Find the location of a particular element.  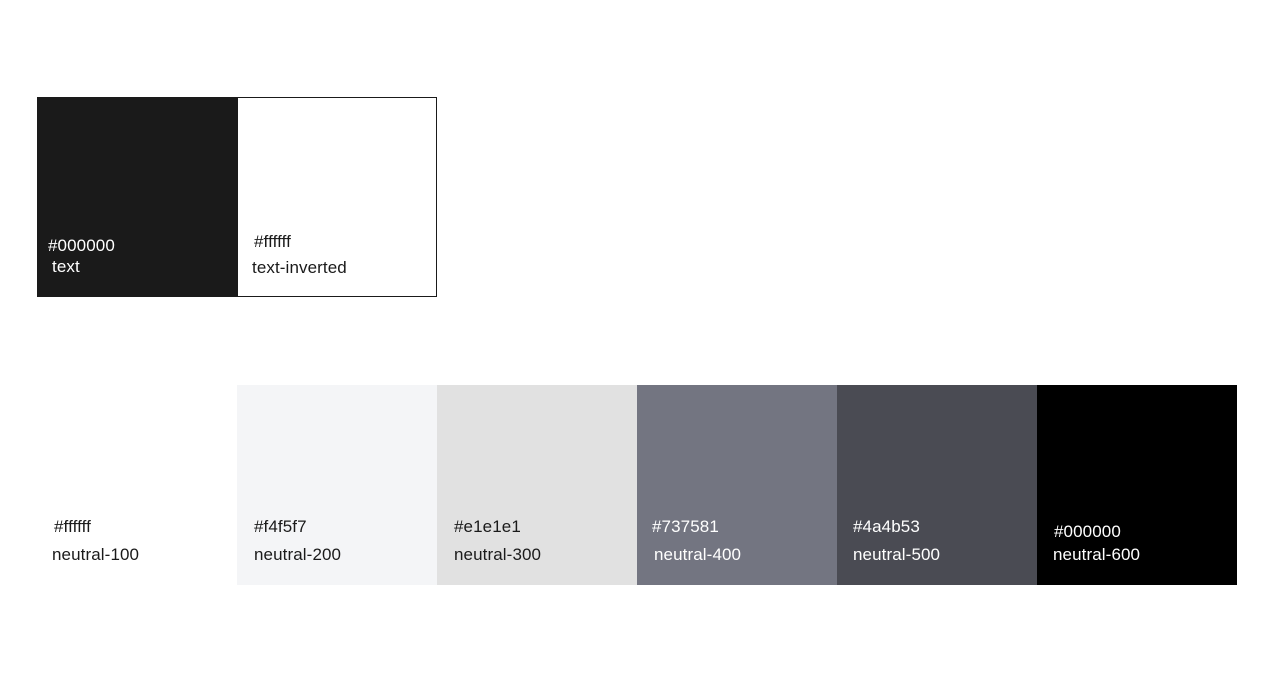

swatch-neutral-100: #ffffff neutral-100 is located at coordinates (137, 485).